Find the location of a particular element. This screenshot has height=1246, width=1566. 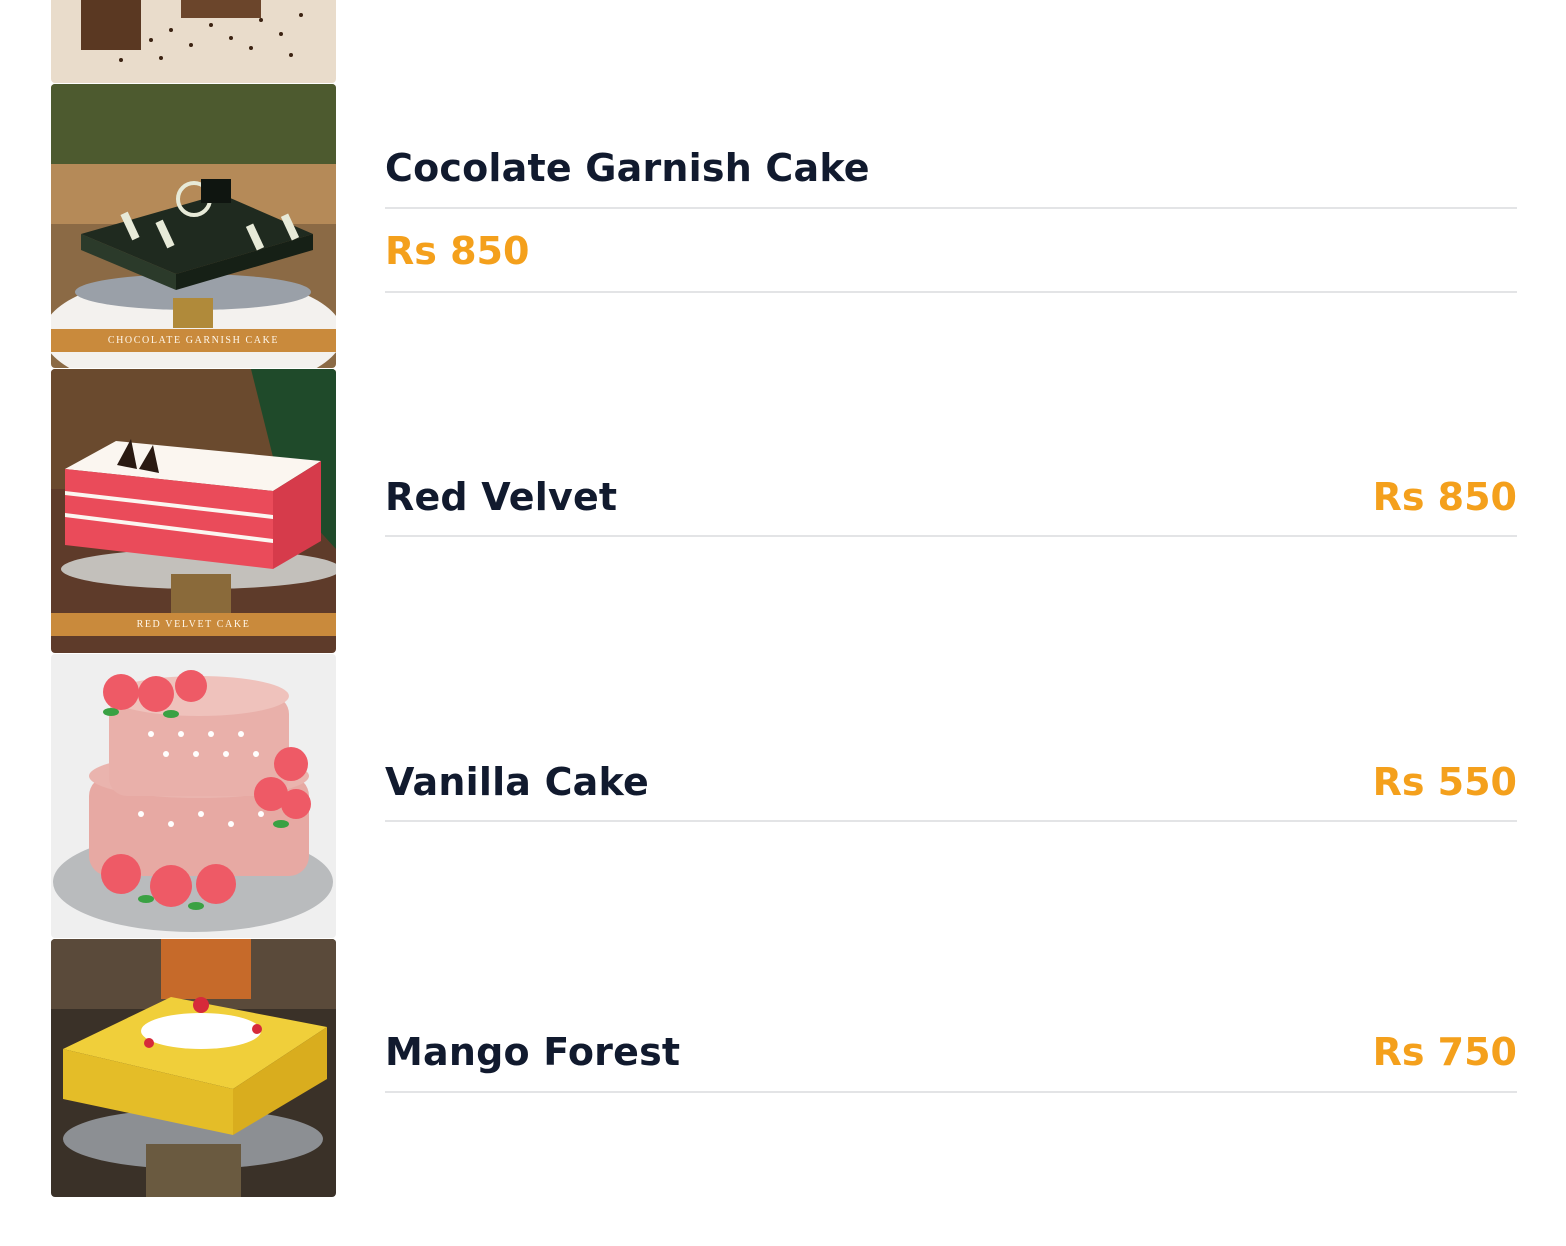

item-name: Red Velvet is located at coordinates (501, 497).